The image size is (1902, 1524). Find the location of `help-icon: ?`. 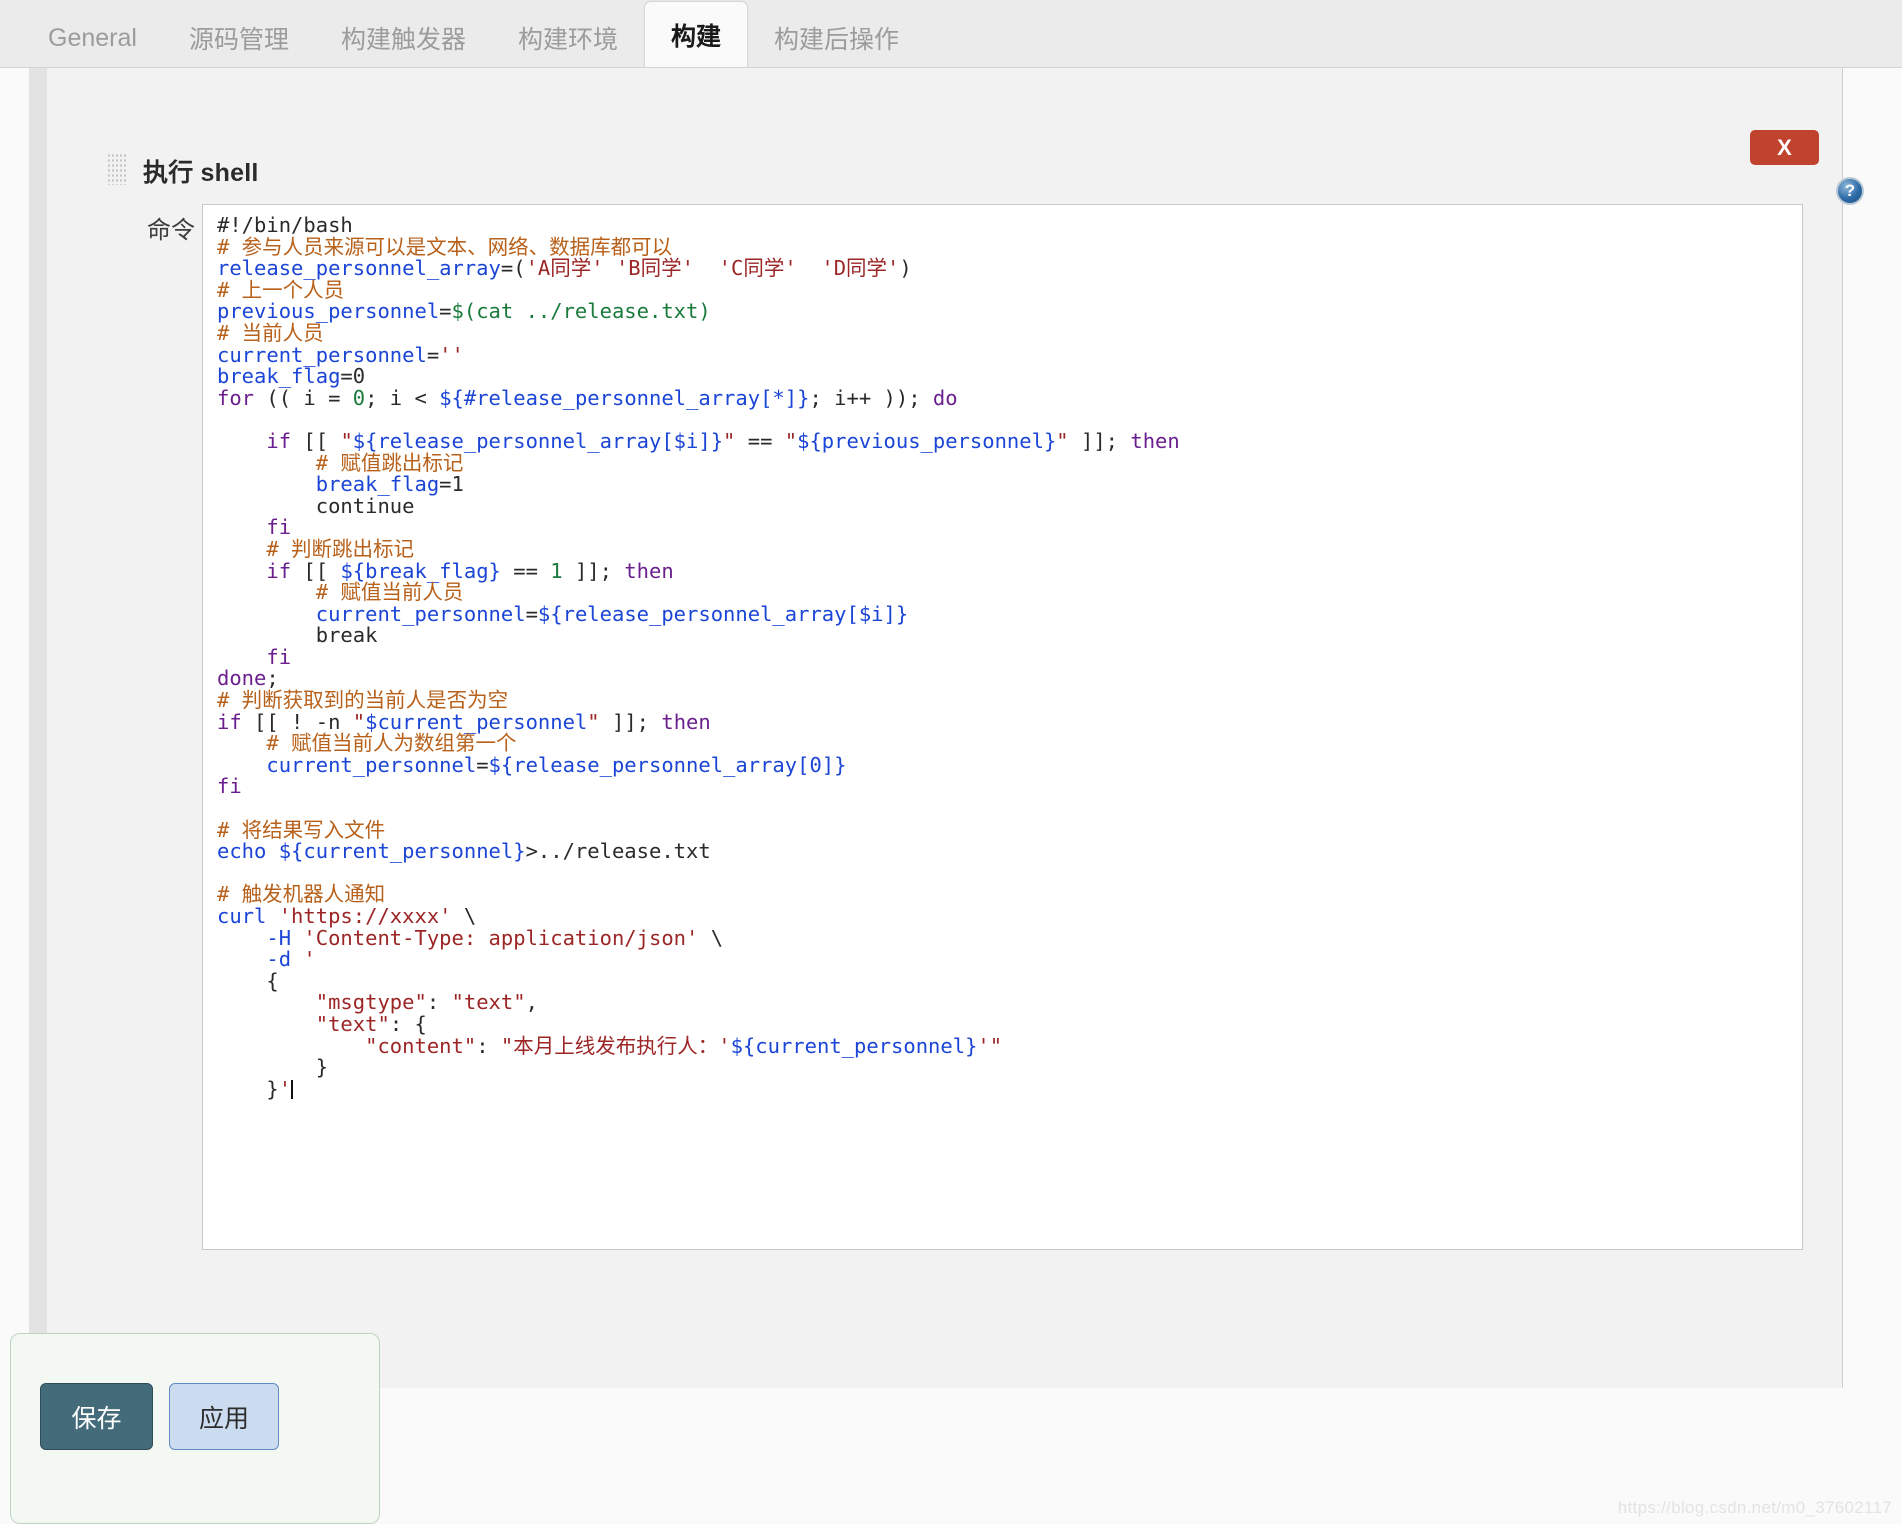

help-icon: ? is located at coordinates (1850, 191).